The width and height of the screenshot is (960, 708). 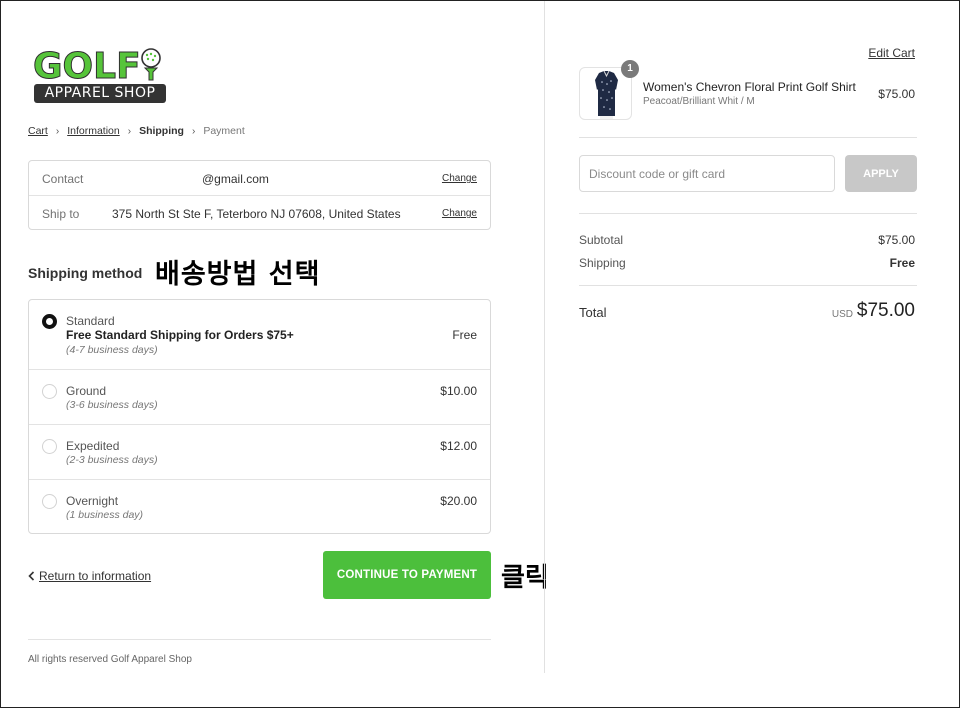 What do you see at coordinates (112, 350) in the screenshot?
I see `option-days: (4-7 business days)` at bounding box center [112, 350].